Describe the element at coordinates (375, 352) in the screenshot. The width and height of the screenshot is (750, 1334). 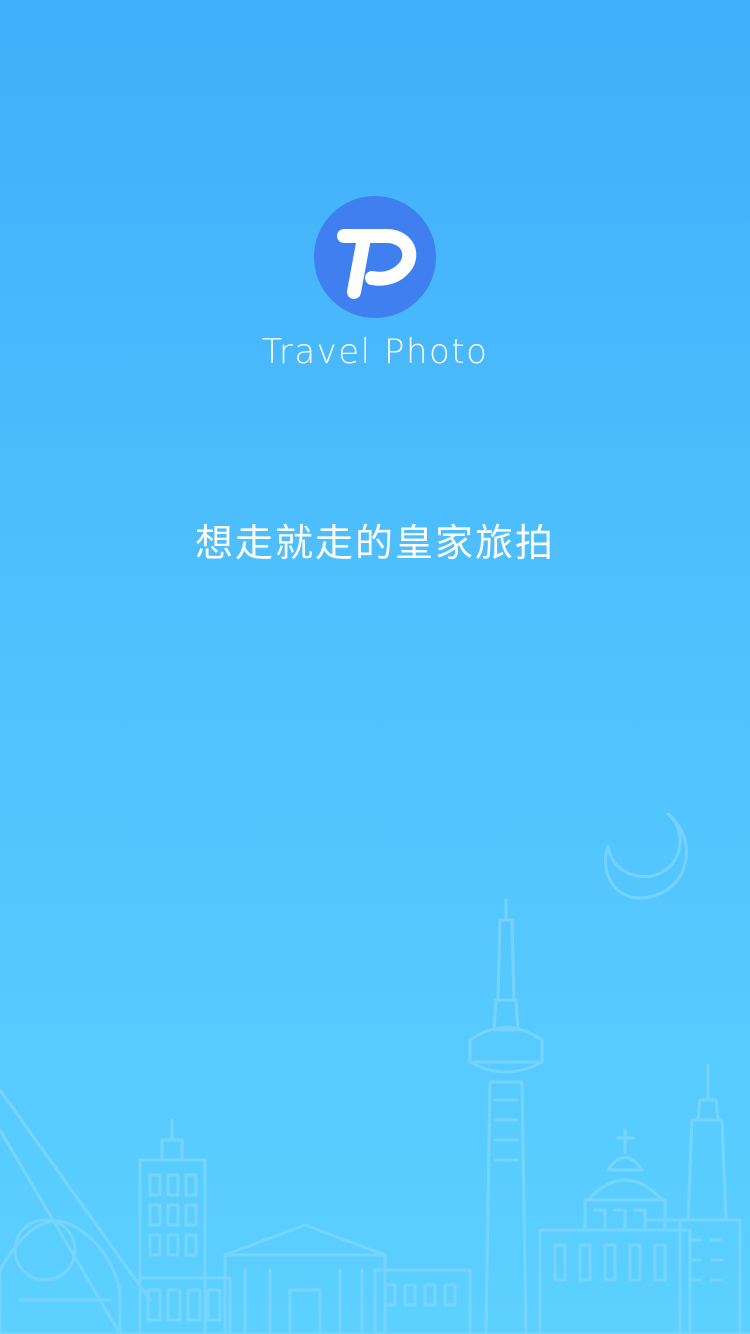
I see `app-name: Travel Photo` at that location.